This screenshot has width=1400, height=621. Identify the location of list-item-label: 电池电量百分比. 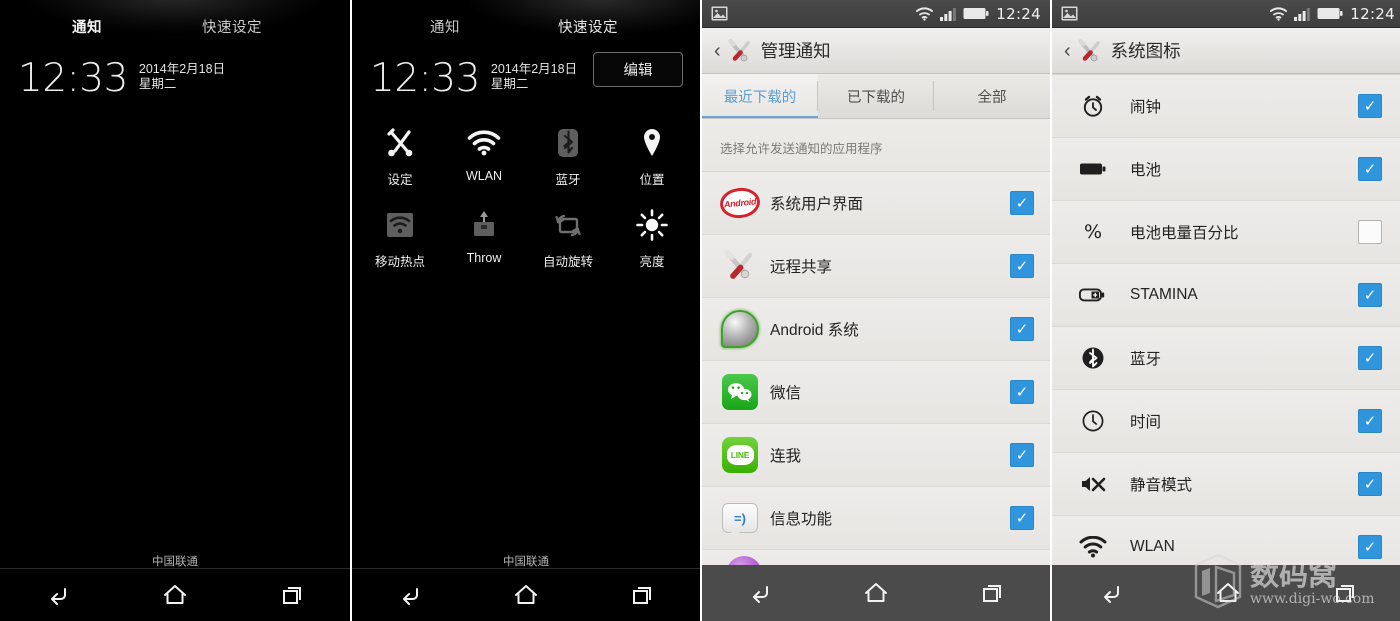
(1184, 233).